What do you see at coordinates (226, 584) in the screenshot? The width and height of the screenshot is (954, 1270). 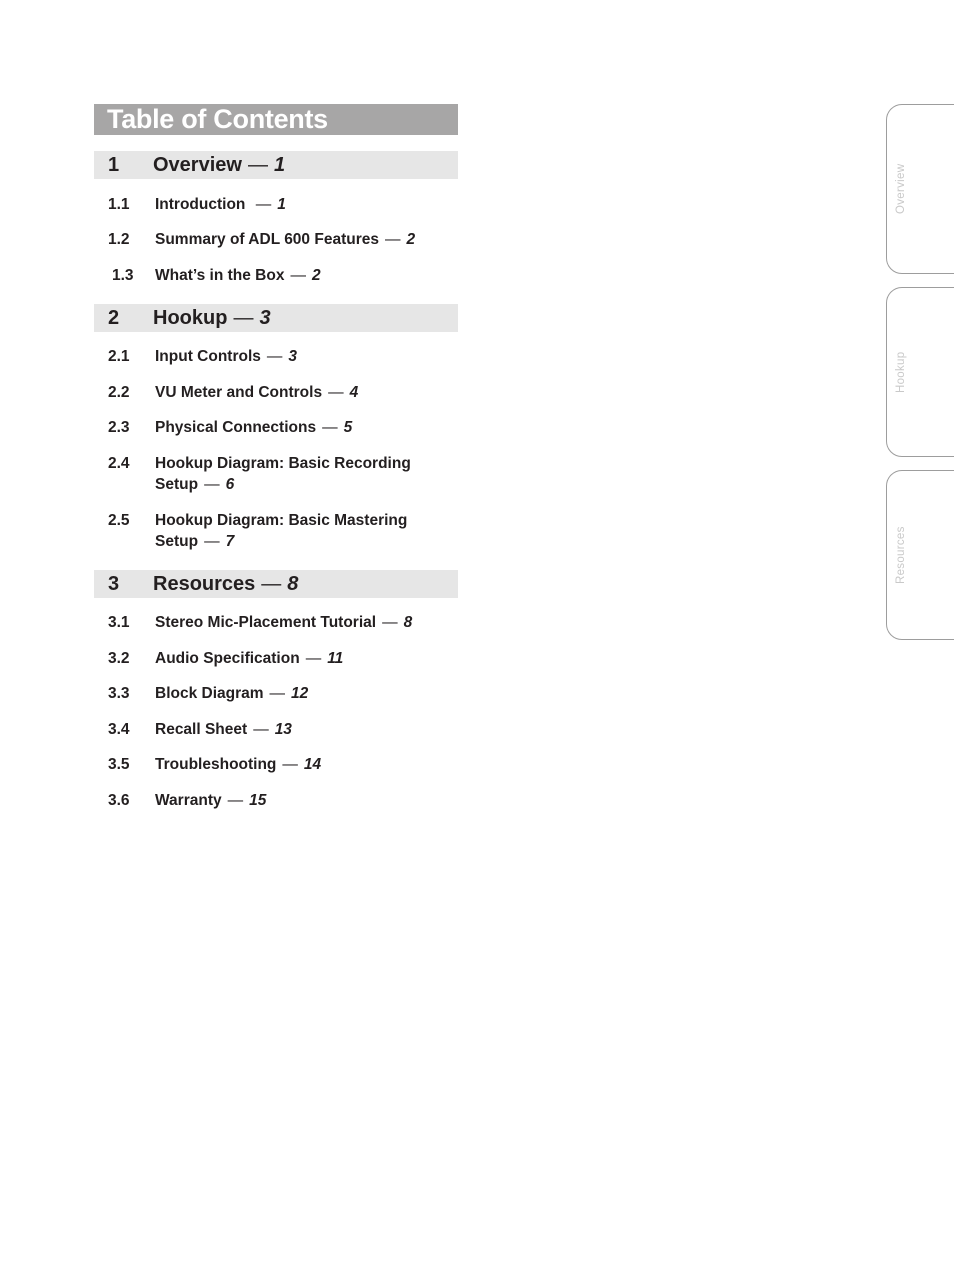 I see `section-label: Resources —8` at bounding box center [226, 584].